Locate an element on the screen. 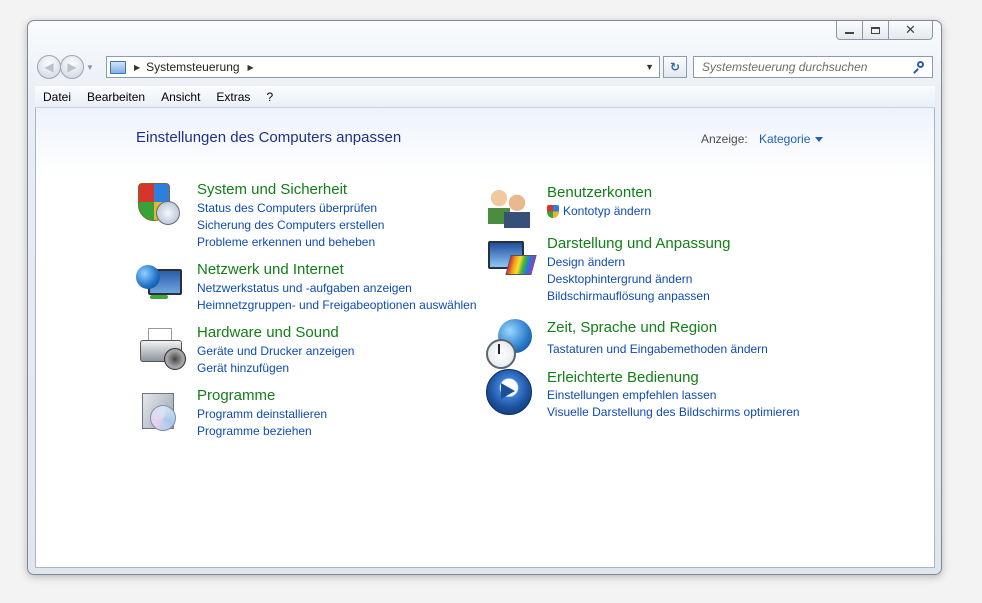 Image resolution: width=982 pixels, height=603 pixels. category-link: Programme beziehen is located at coordinates (254, 431).